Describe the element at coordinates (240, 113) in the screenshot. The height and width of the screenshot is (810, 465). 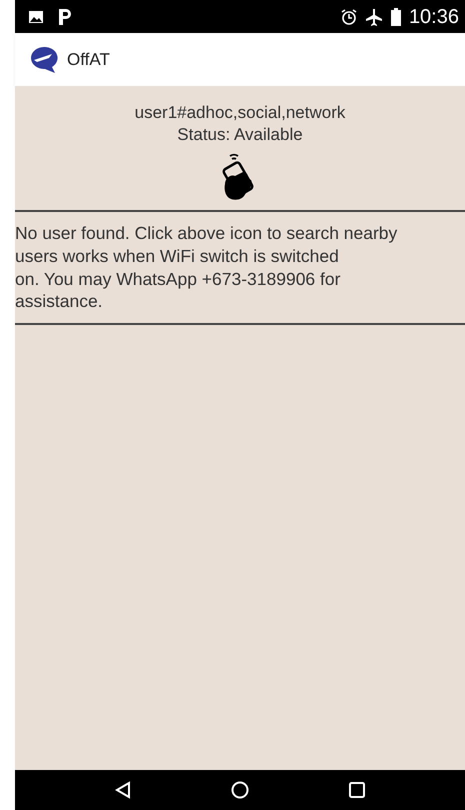
I see `user-name: user1#adhoc,social,network` at that location.